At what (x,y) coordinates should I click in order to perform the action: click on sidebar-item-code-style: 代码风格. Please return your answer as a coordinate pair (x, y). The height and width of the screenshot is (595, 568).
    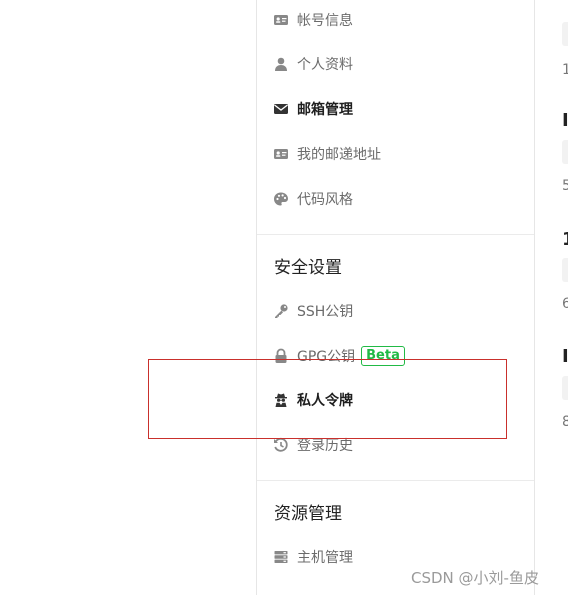
    Looking at the image, I should click on (313, 199).